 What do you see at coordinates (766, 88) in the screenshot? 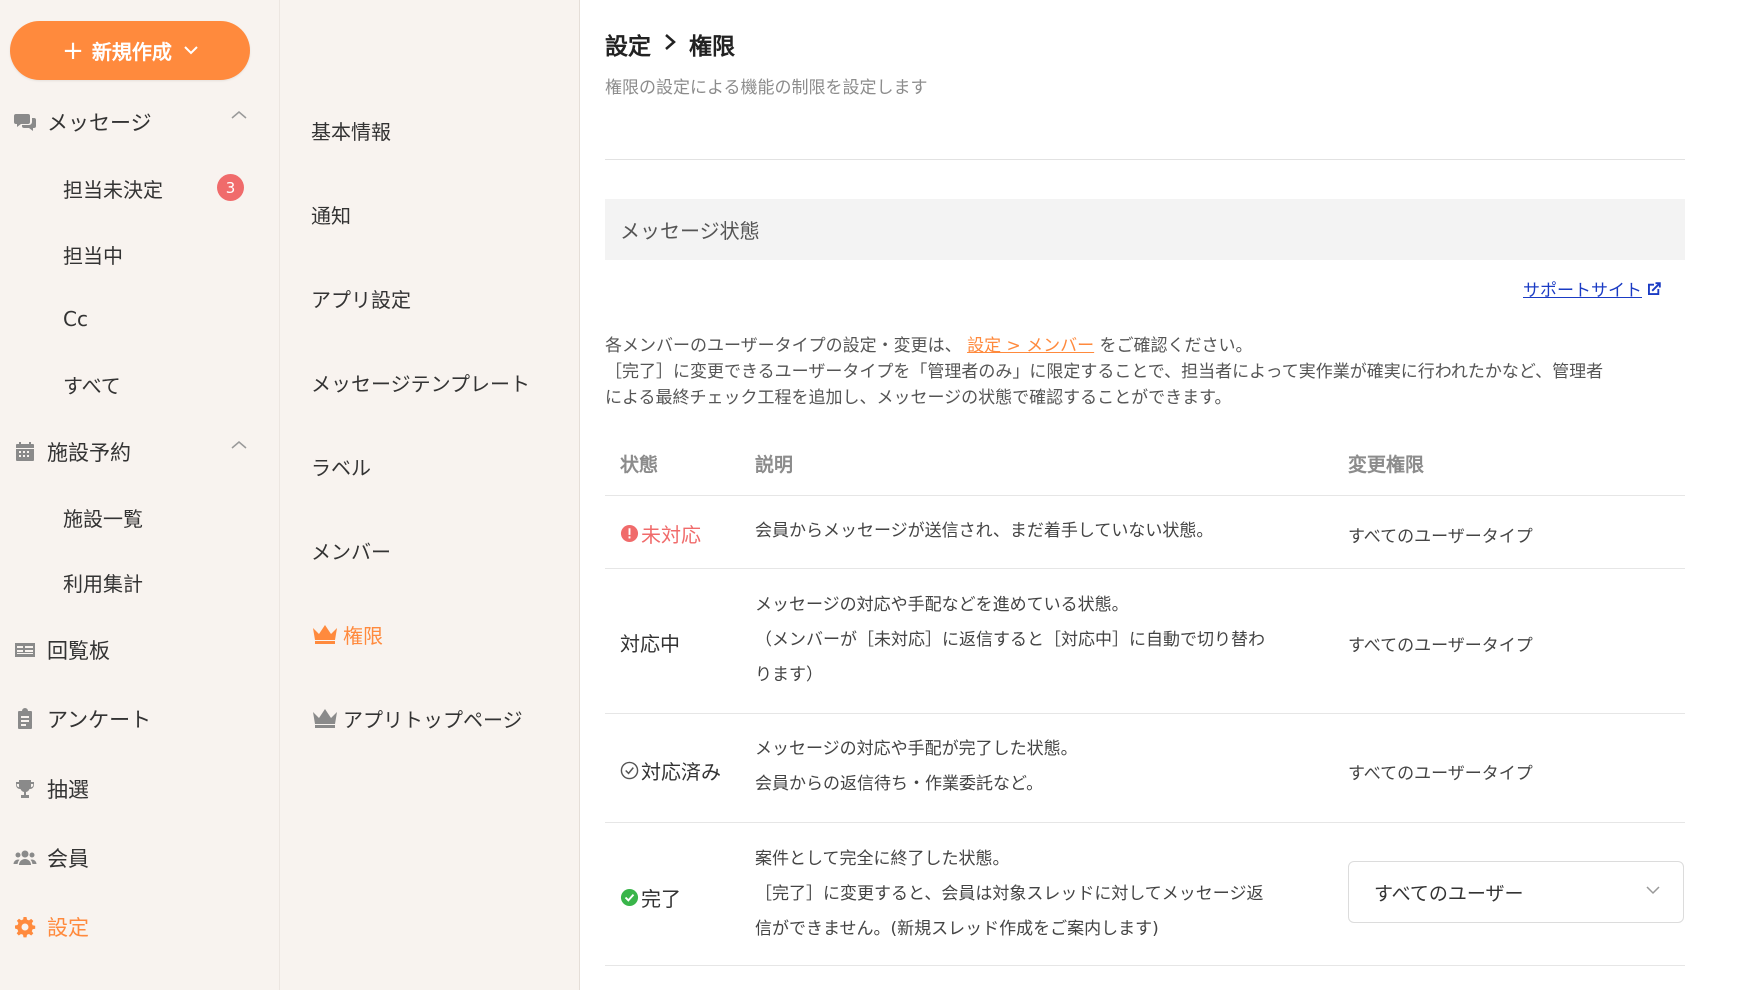
I see `page-description: 権限の設定による機能の制限を設定します` at bounding box center [766, 88].